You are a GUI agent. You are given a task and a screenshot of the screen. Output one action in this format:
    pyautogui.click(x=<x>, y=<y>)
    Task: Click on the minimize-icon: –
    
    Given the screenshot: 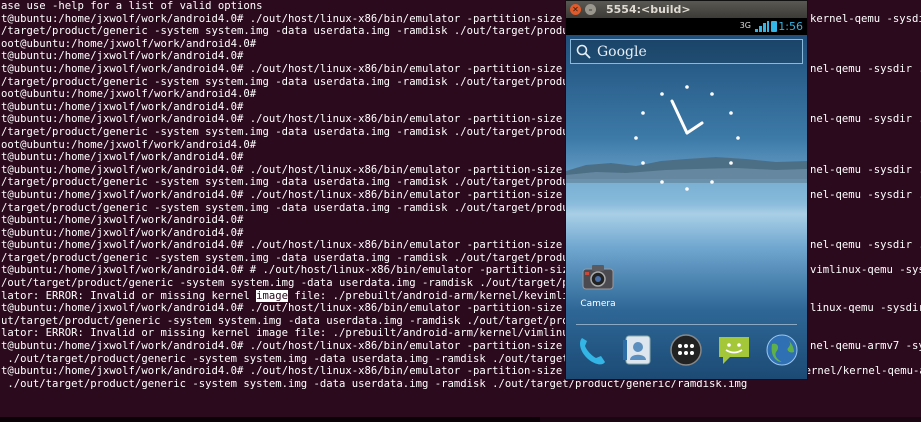 What is the action you would take?
    pyautogui.click(x=590, y=9)
    